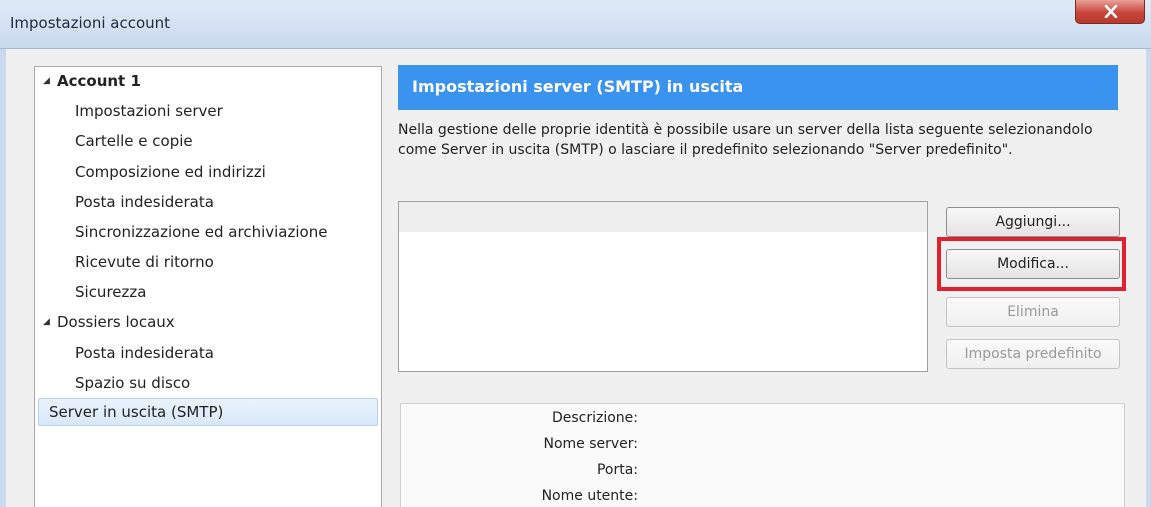 This screenshot has height=507, width=1151. Describe the element at coordinates (758, 87) in the screenshot. I see `panel-header: Impostazioni server (SMTP) in uscita` at that location.